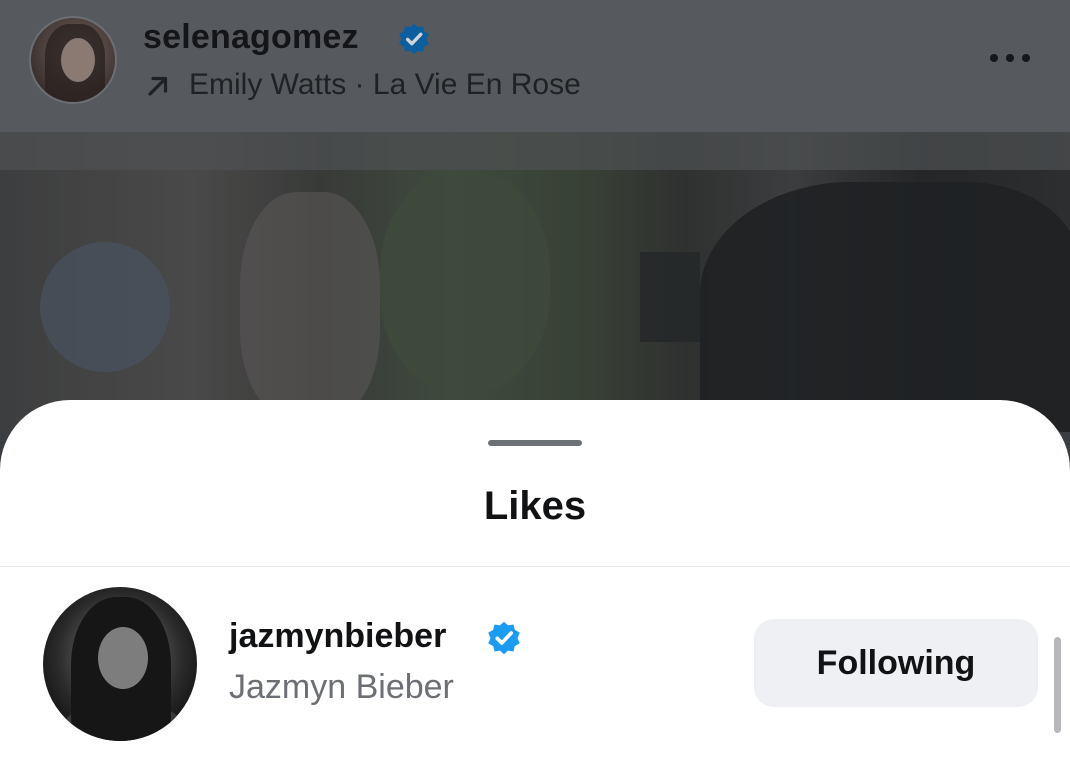 The width and height of the screenshot is (1070, 770). Describe the element at coordinates (1010, 58) in the screenshot. I see `more-horizontal-icon` at that location.